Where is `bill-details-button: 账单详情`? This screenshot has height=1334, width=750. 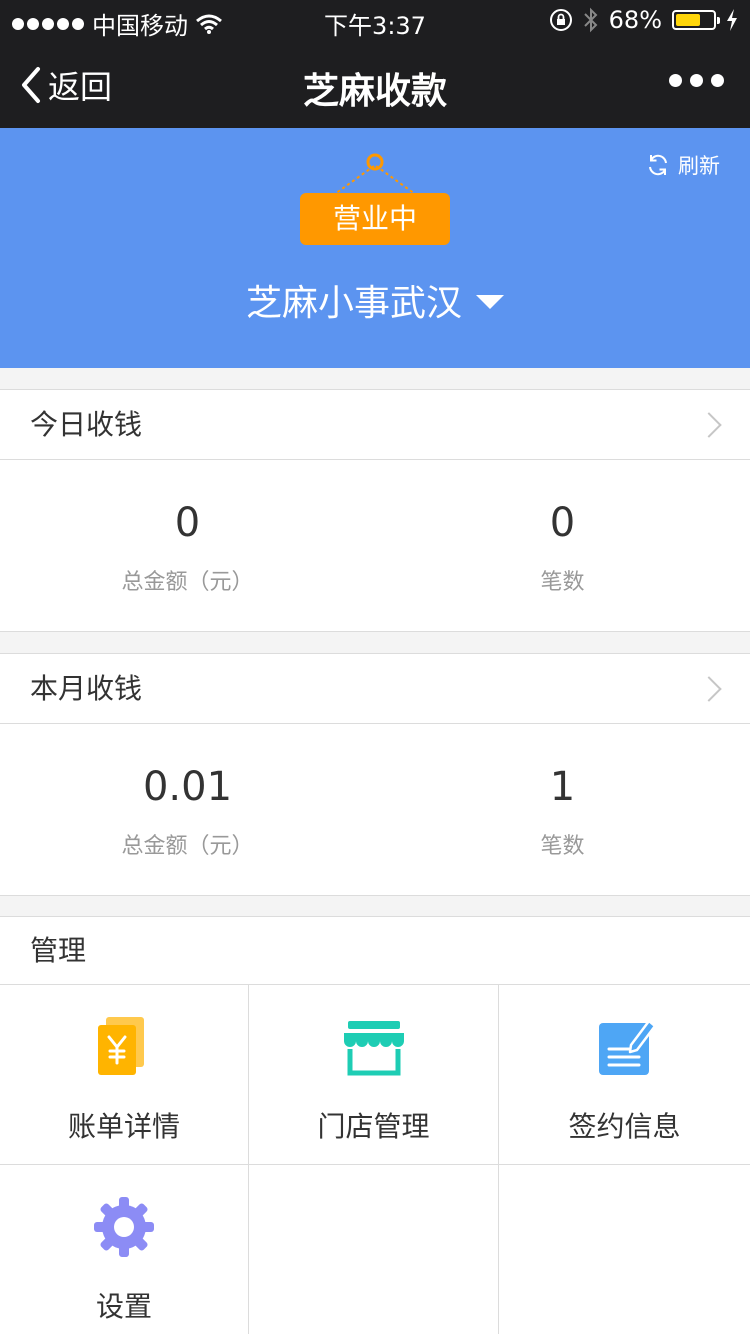
bill-details-button: 账单详情 is located at coordinates (124, 1075).